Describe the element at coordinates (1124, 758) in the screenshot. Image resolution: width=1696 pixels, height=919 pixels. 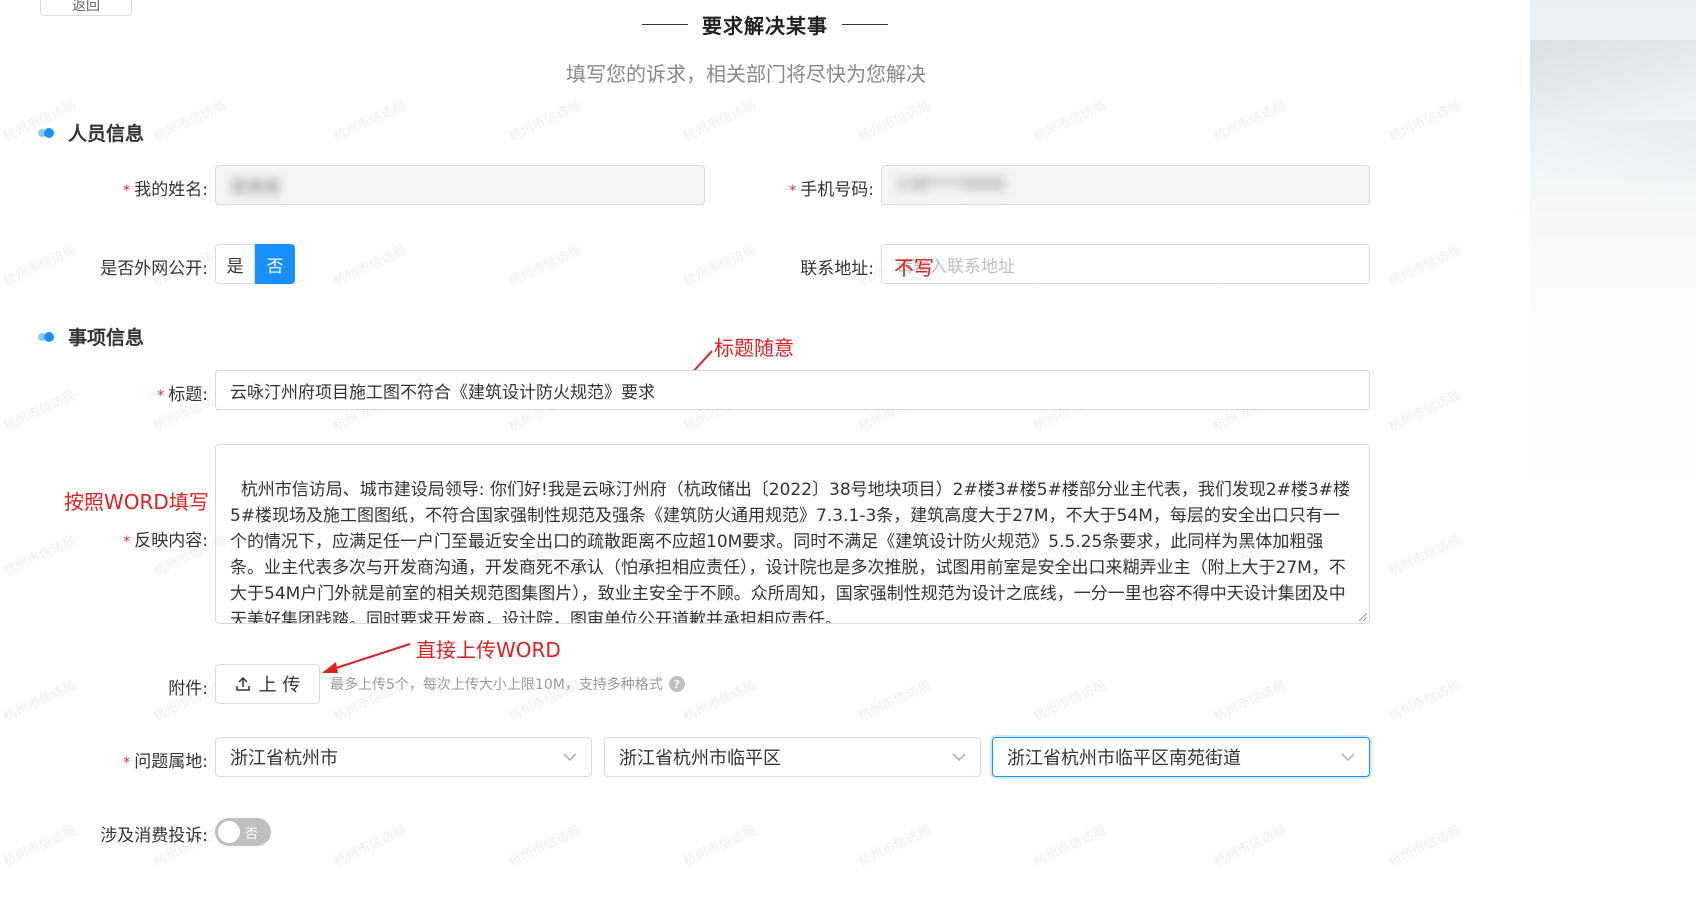
I see `location-street-value: 浙江省杭州市临平区南苑街道` at that location.